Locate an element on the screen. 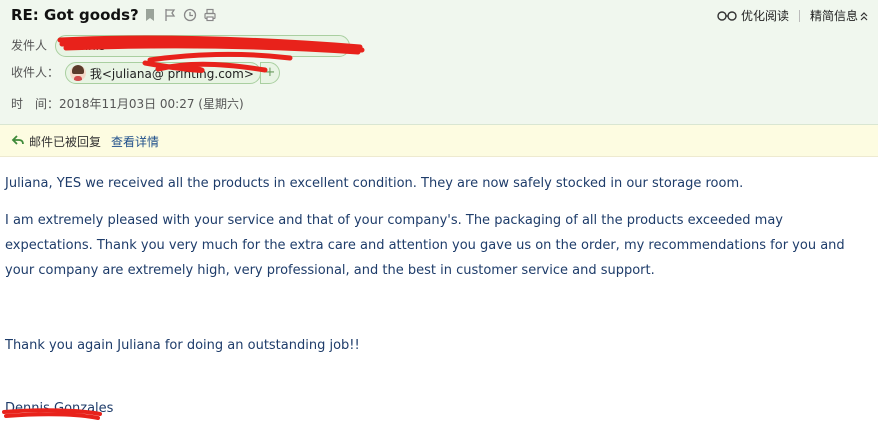  recipient-chip: 我<juliana@ printing.com> is located at coordinates (162, 73).